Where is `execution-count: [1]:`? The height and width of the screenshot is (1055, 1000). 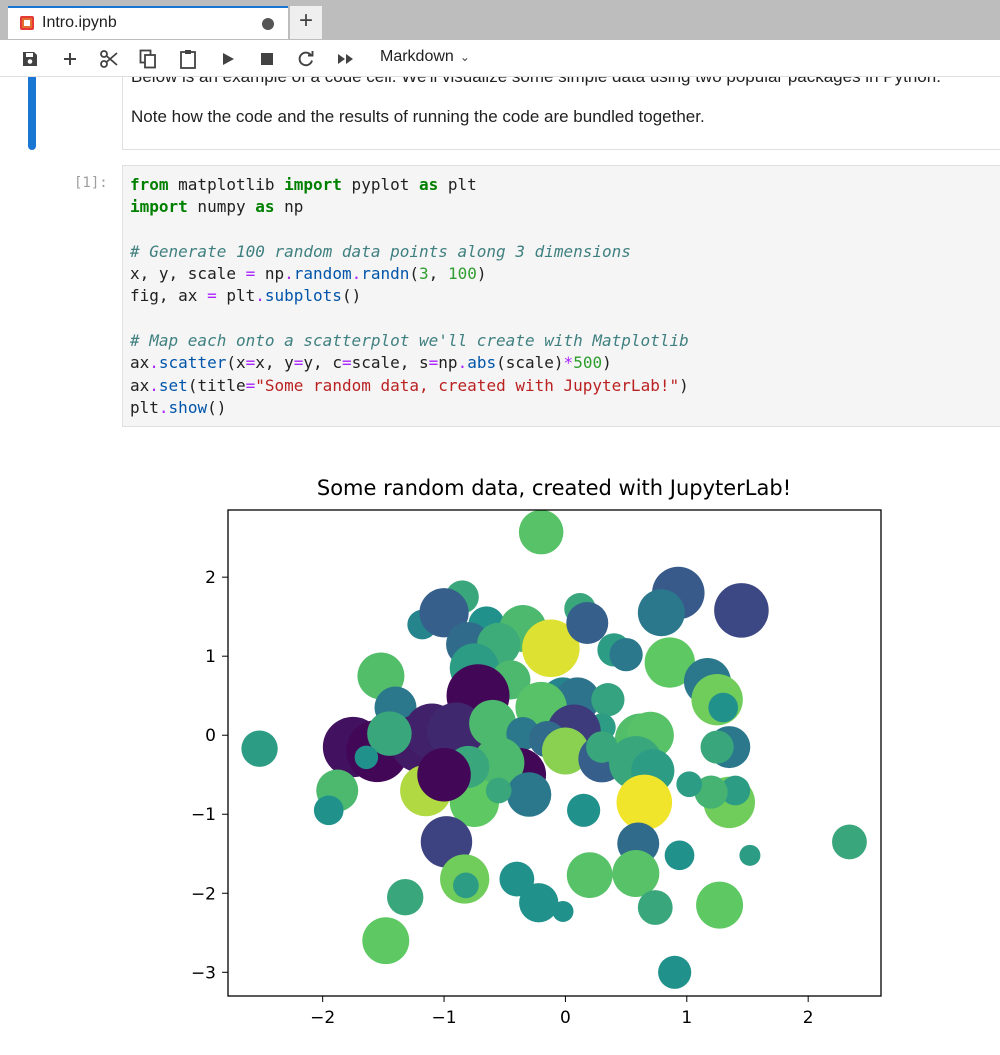 execution-count: [1]: is located at coordinates (91, 183).